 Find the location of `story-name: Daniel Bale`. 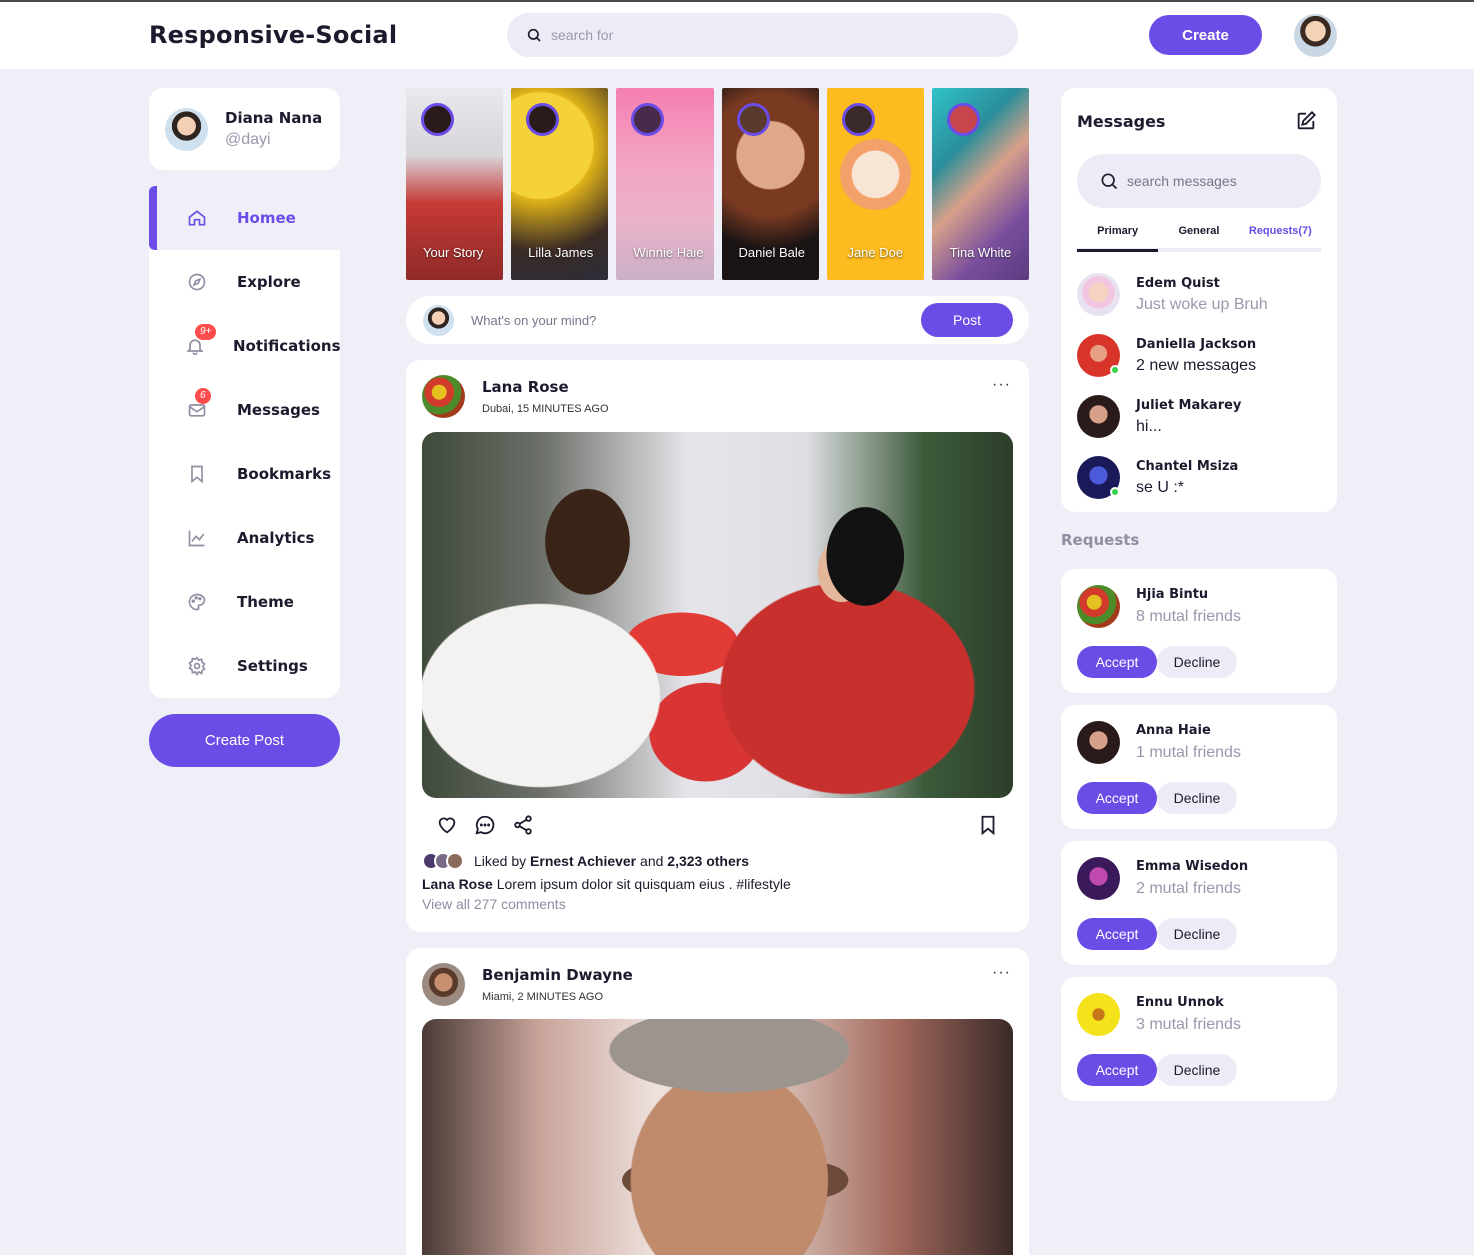

story-name: Daniel Bale is located at coordinates (772, 252).